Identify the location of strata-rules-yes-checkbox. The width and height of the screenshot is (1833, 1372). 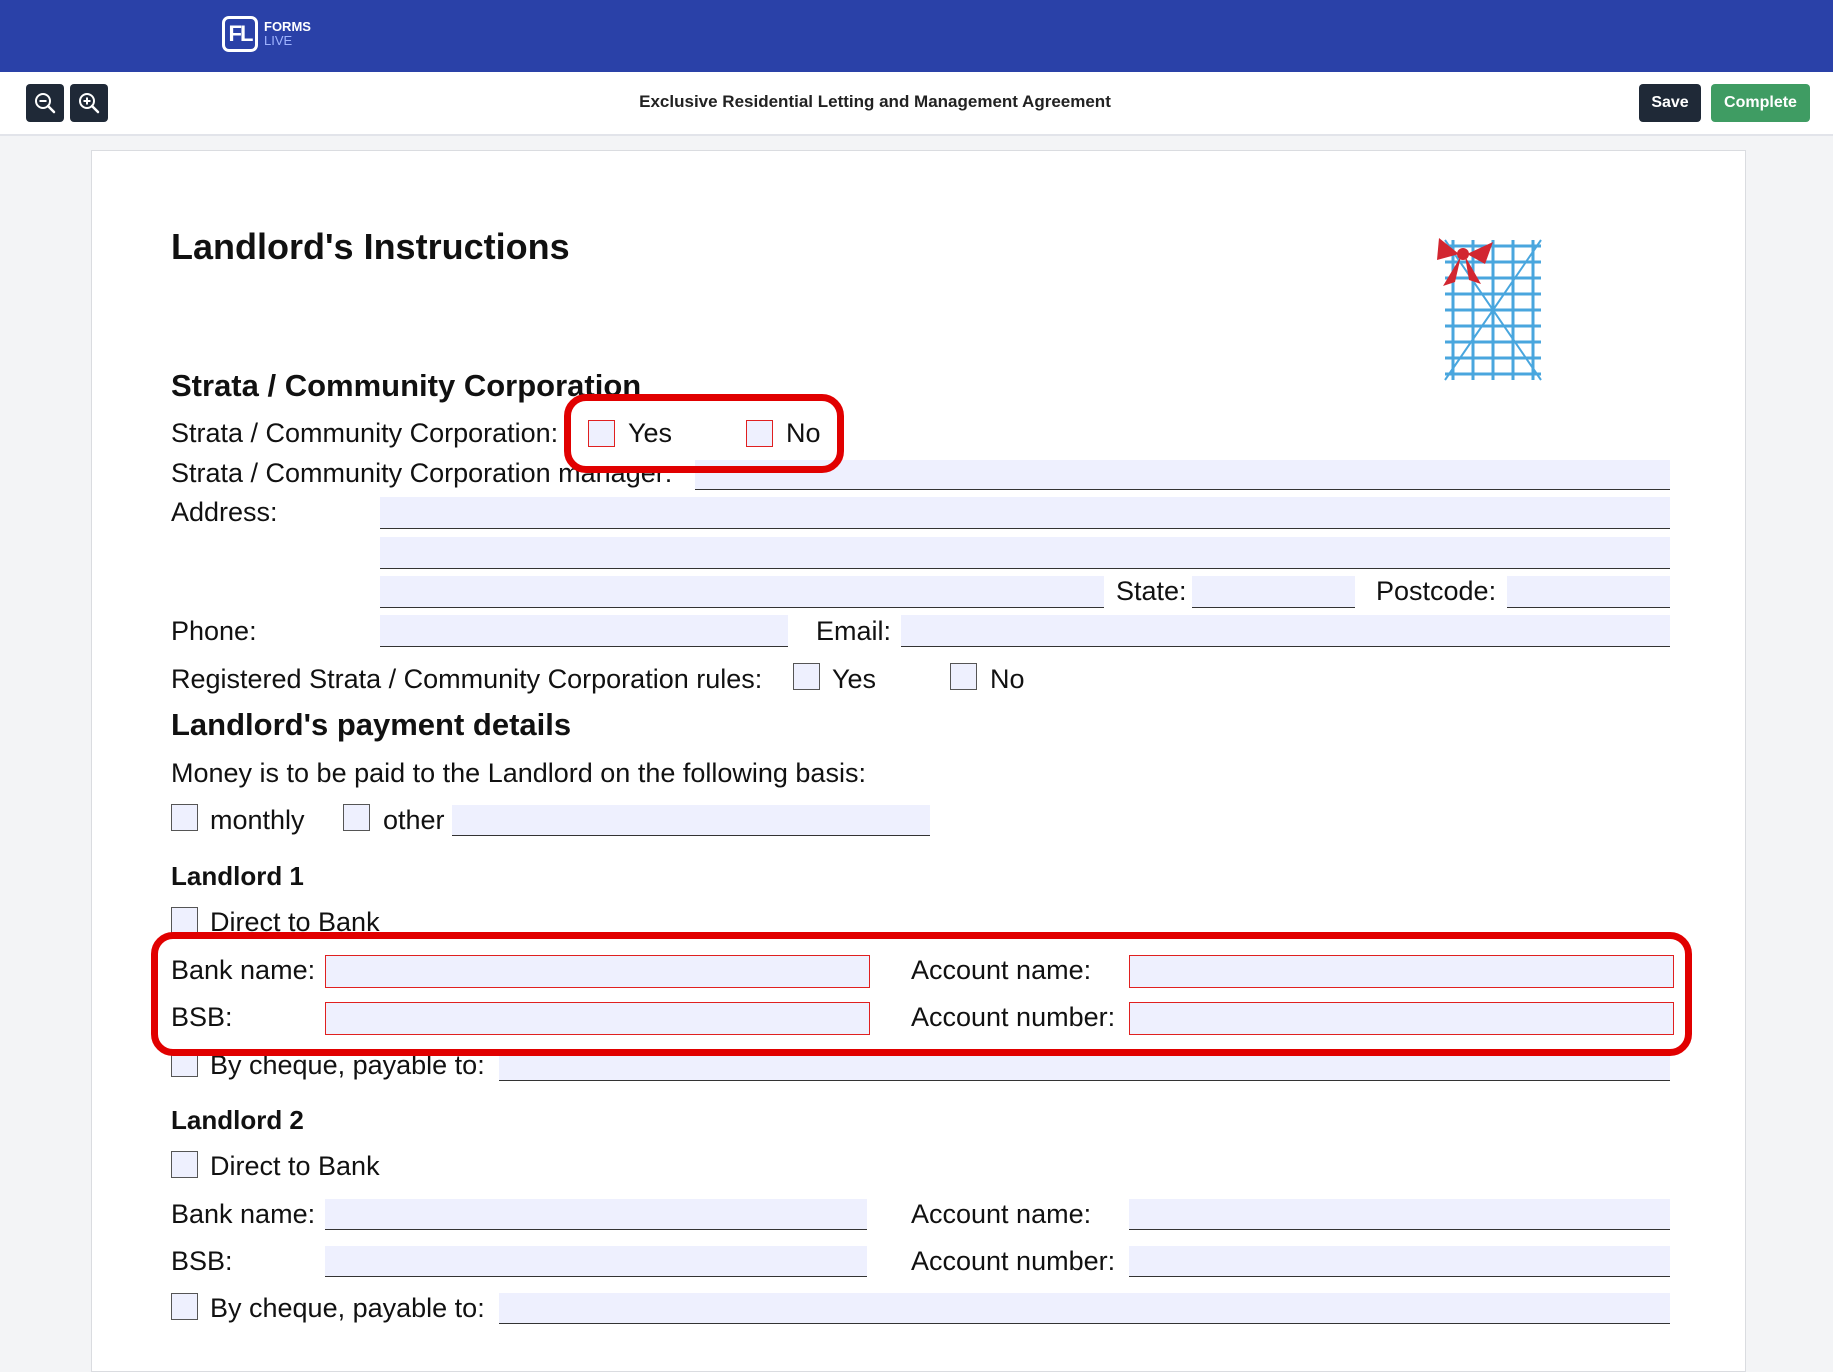
(806, 676).